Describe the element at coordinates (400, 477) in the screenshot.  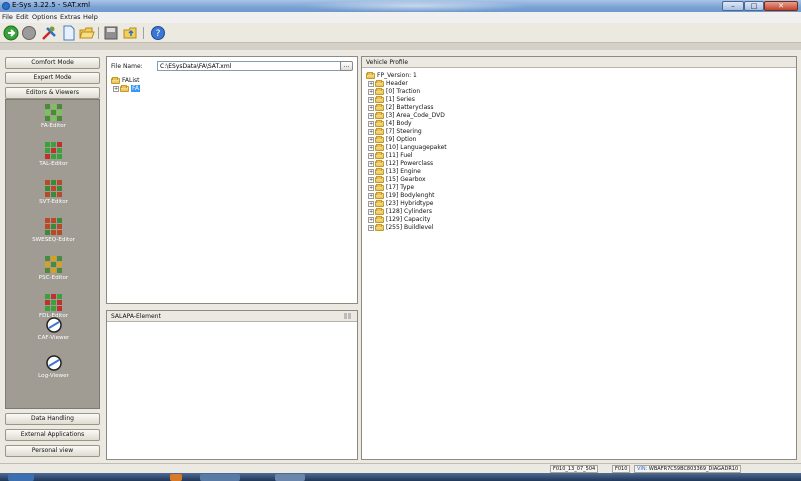
I see `windows-taskbar` at that location.